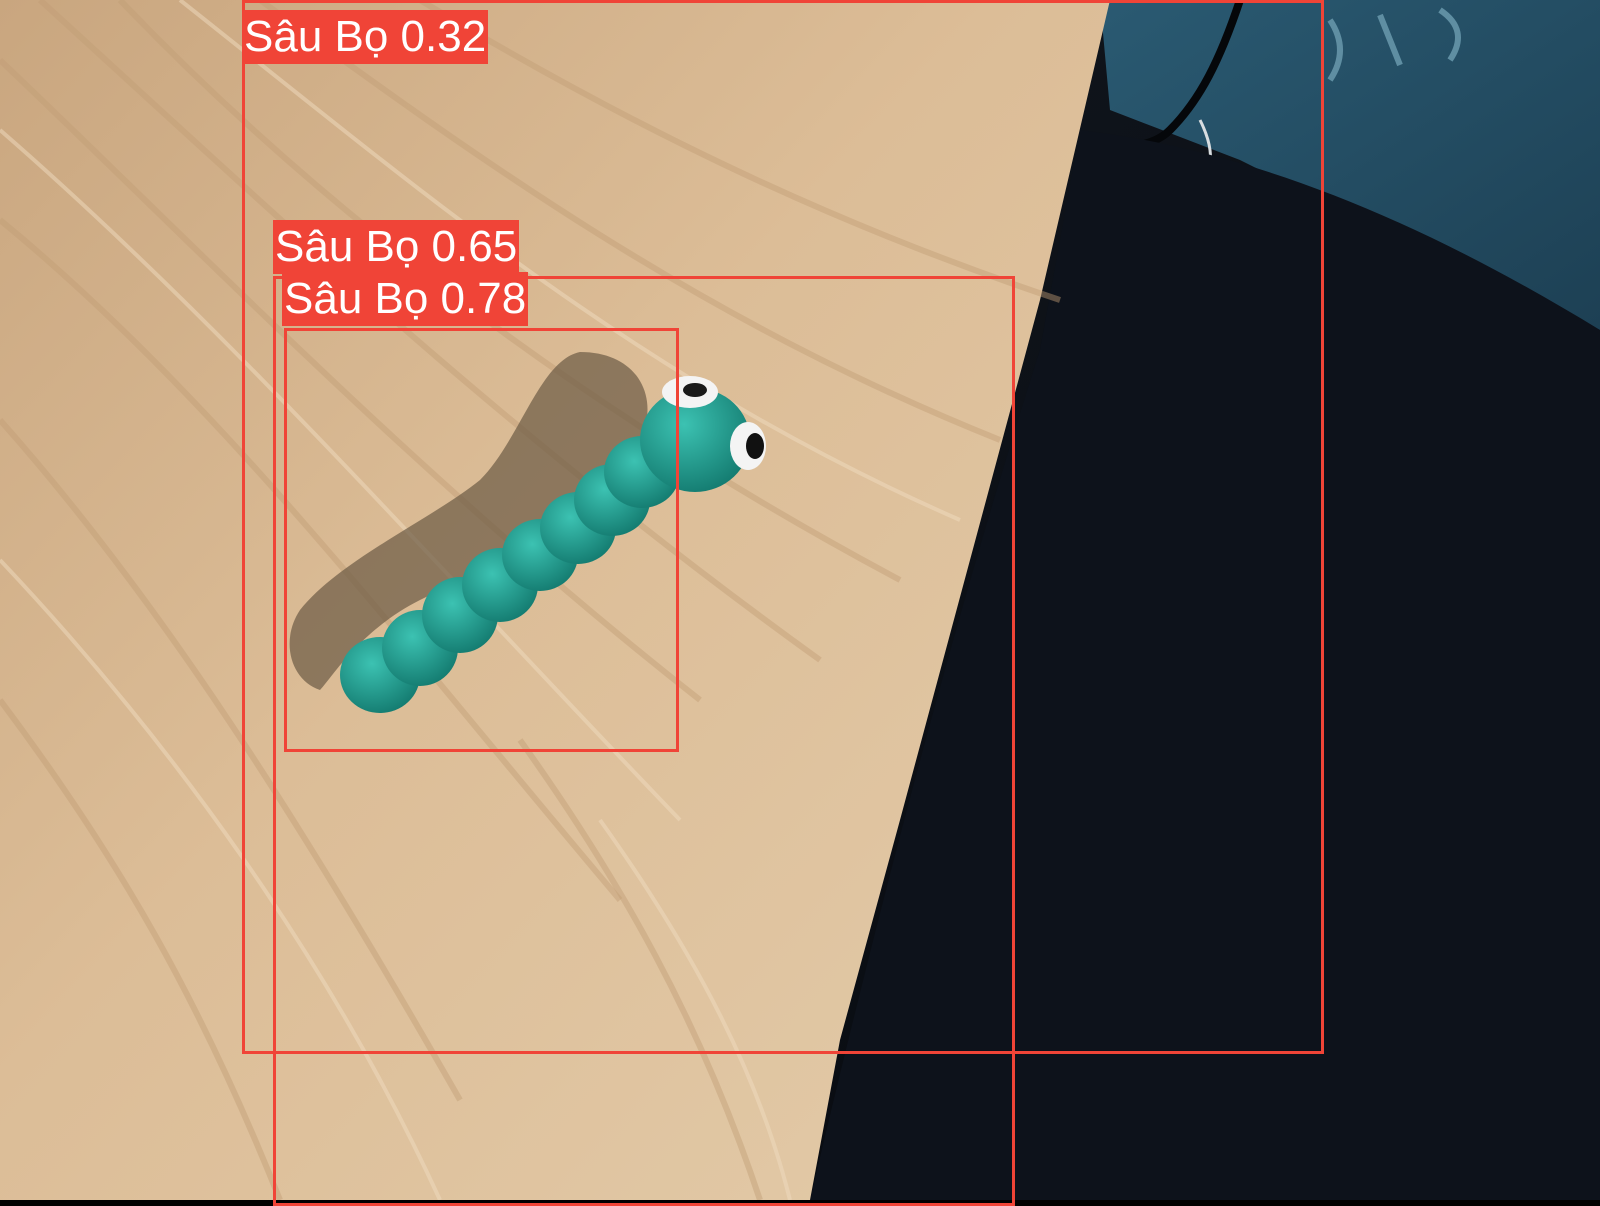 Image resolution: width=1600 pixels, height=1206 pixels. I want to click on detection-label-2: Sâu Bọ 0.65, so click(396, 247).